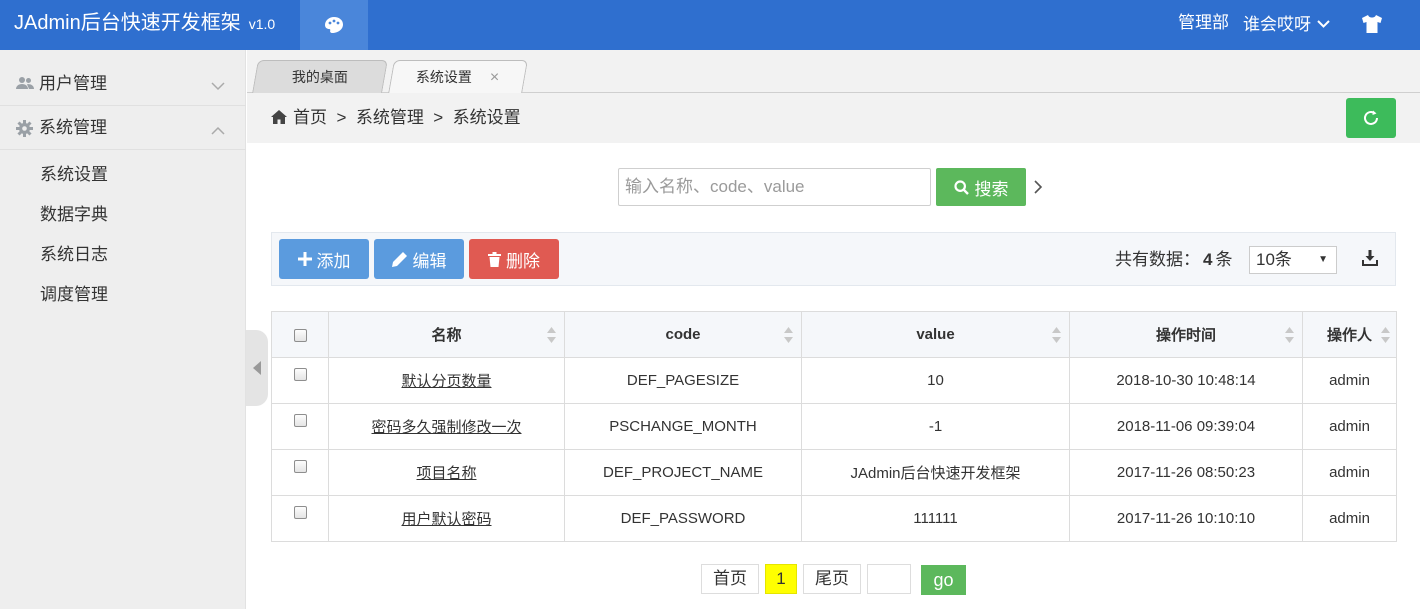  I want to click on column-label: 操作时间, so click(1185, 335).